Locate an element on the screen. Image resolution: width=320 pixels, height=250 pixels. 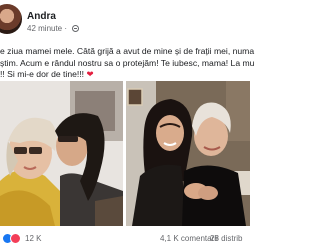
reaction-icons is located at coordinates (13, 239).